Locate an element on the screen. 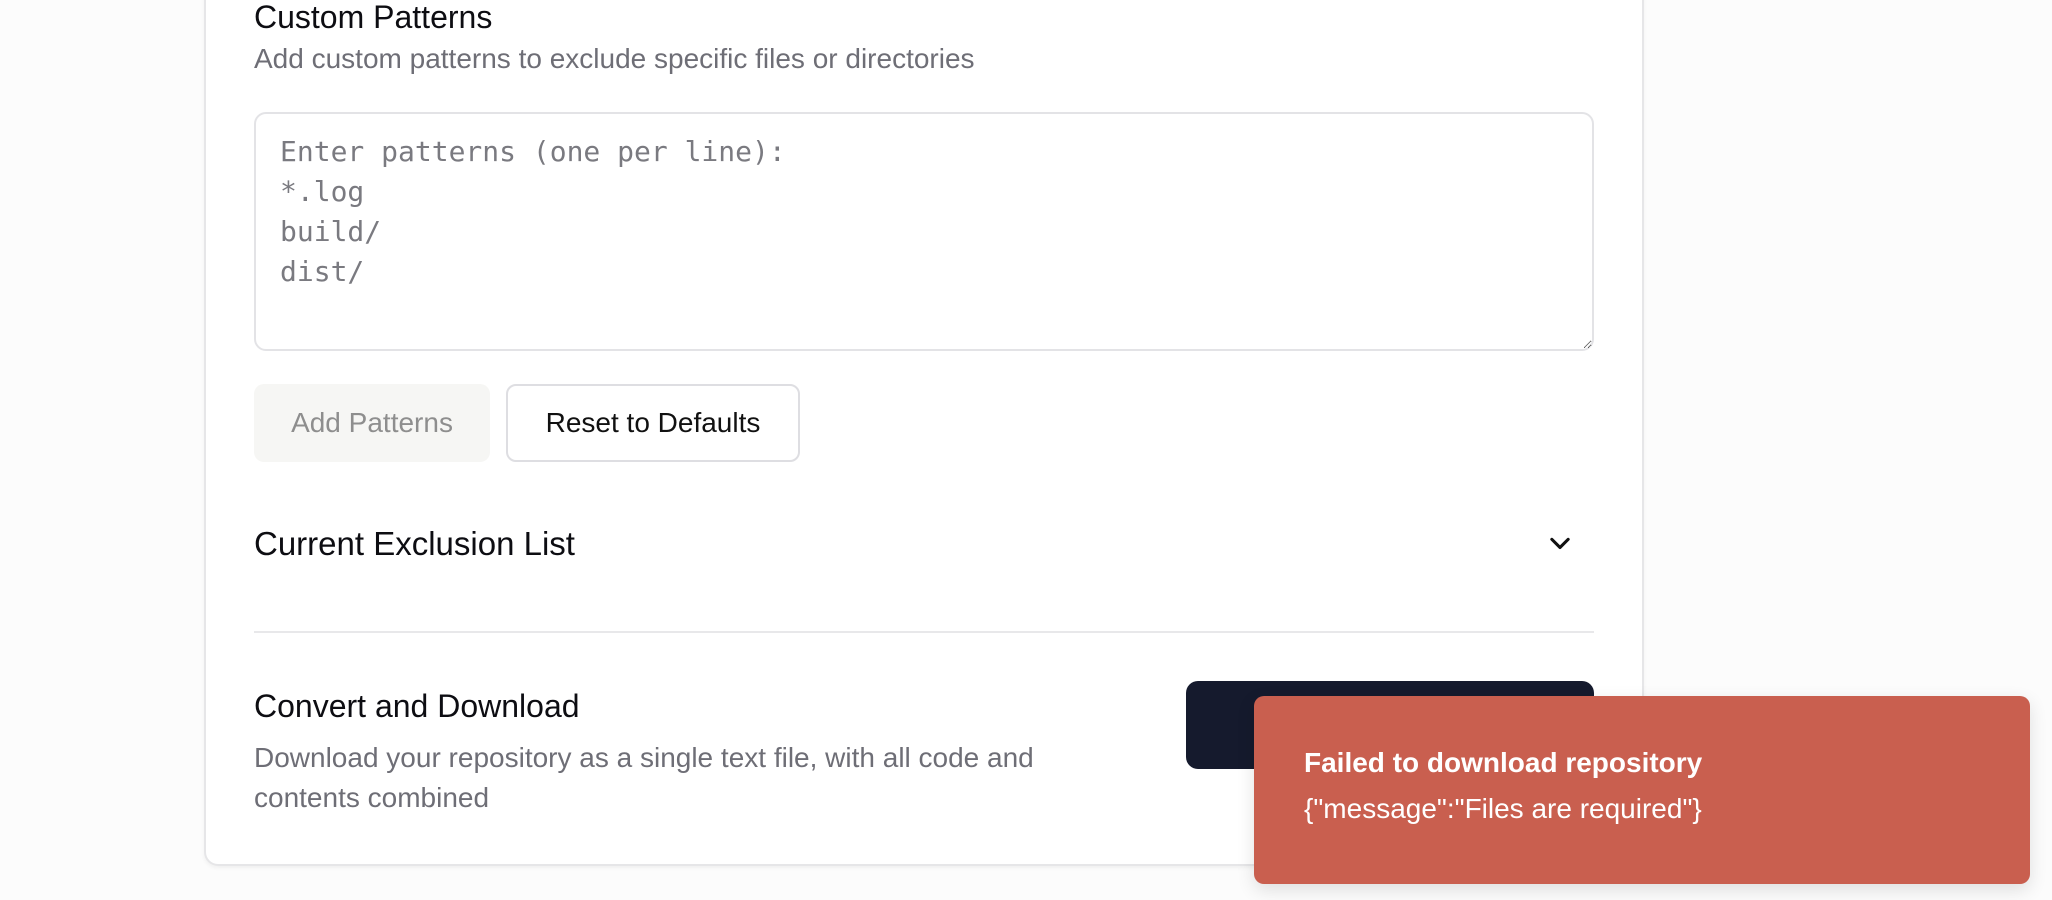  chevron-down-icon is located at coordinates (1560, 544).